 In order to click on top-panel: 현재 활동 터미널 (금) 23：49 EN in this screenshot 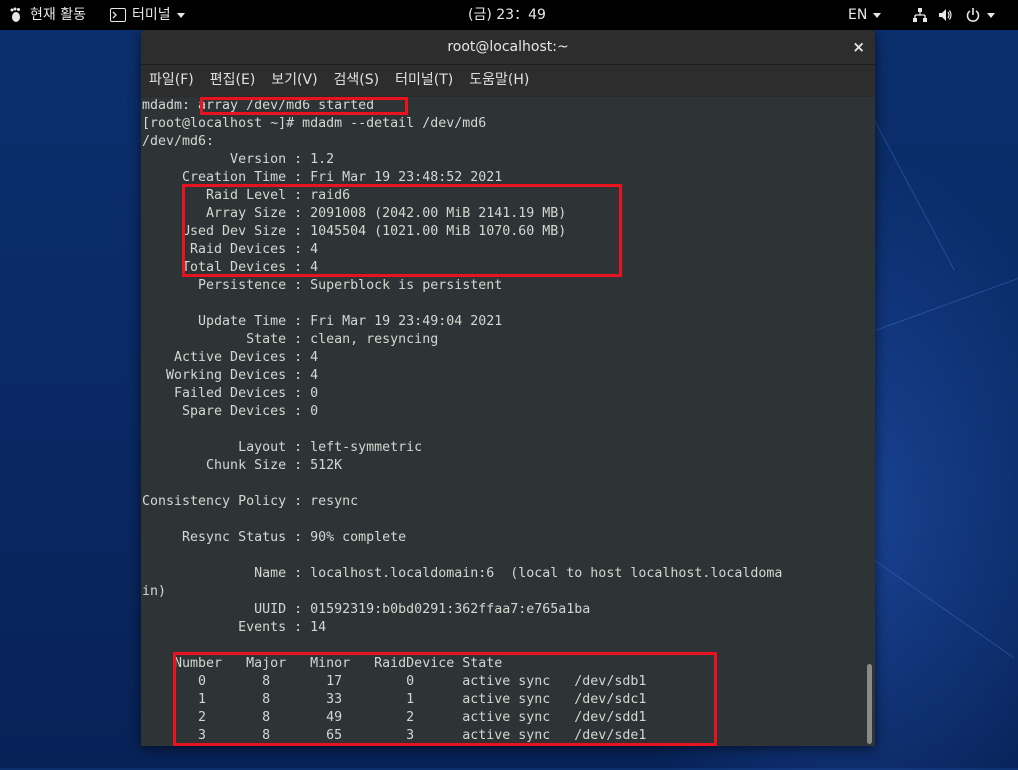, I will do `click(509, 15)`.